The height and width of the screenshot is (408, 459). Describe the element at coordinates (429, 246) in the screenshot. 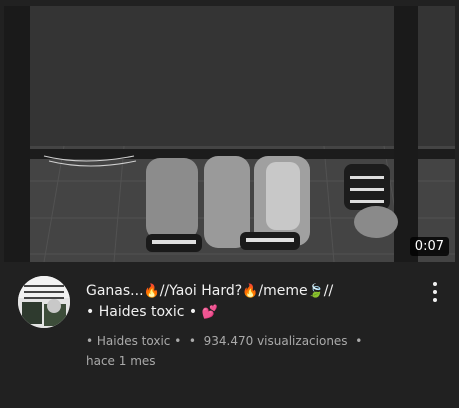

I see `video-duration: 0:07` at that location.